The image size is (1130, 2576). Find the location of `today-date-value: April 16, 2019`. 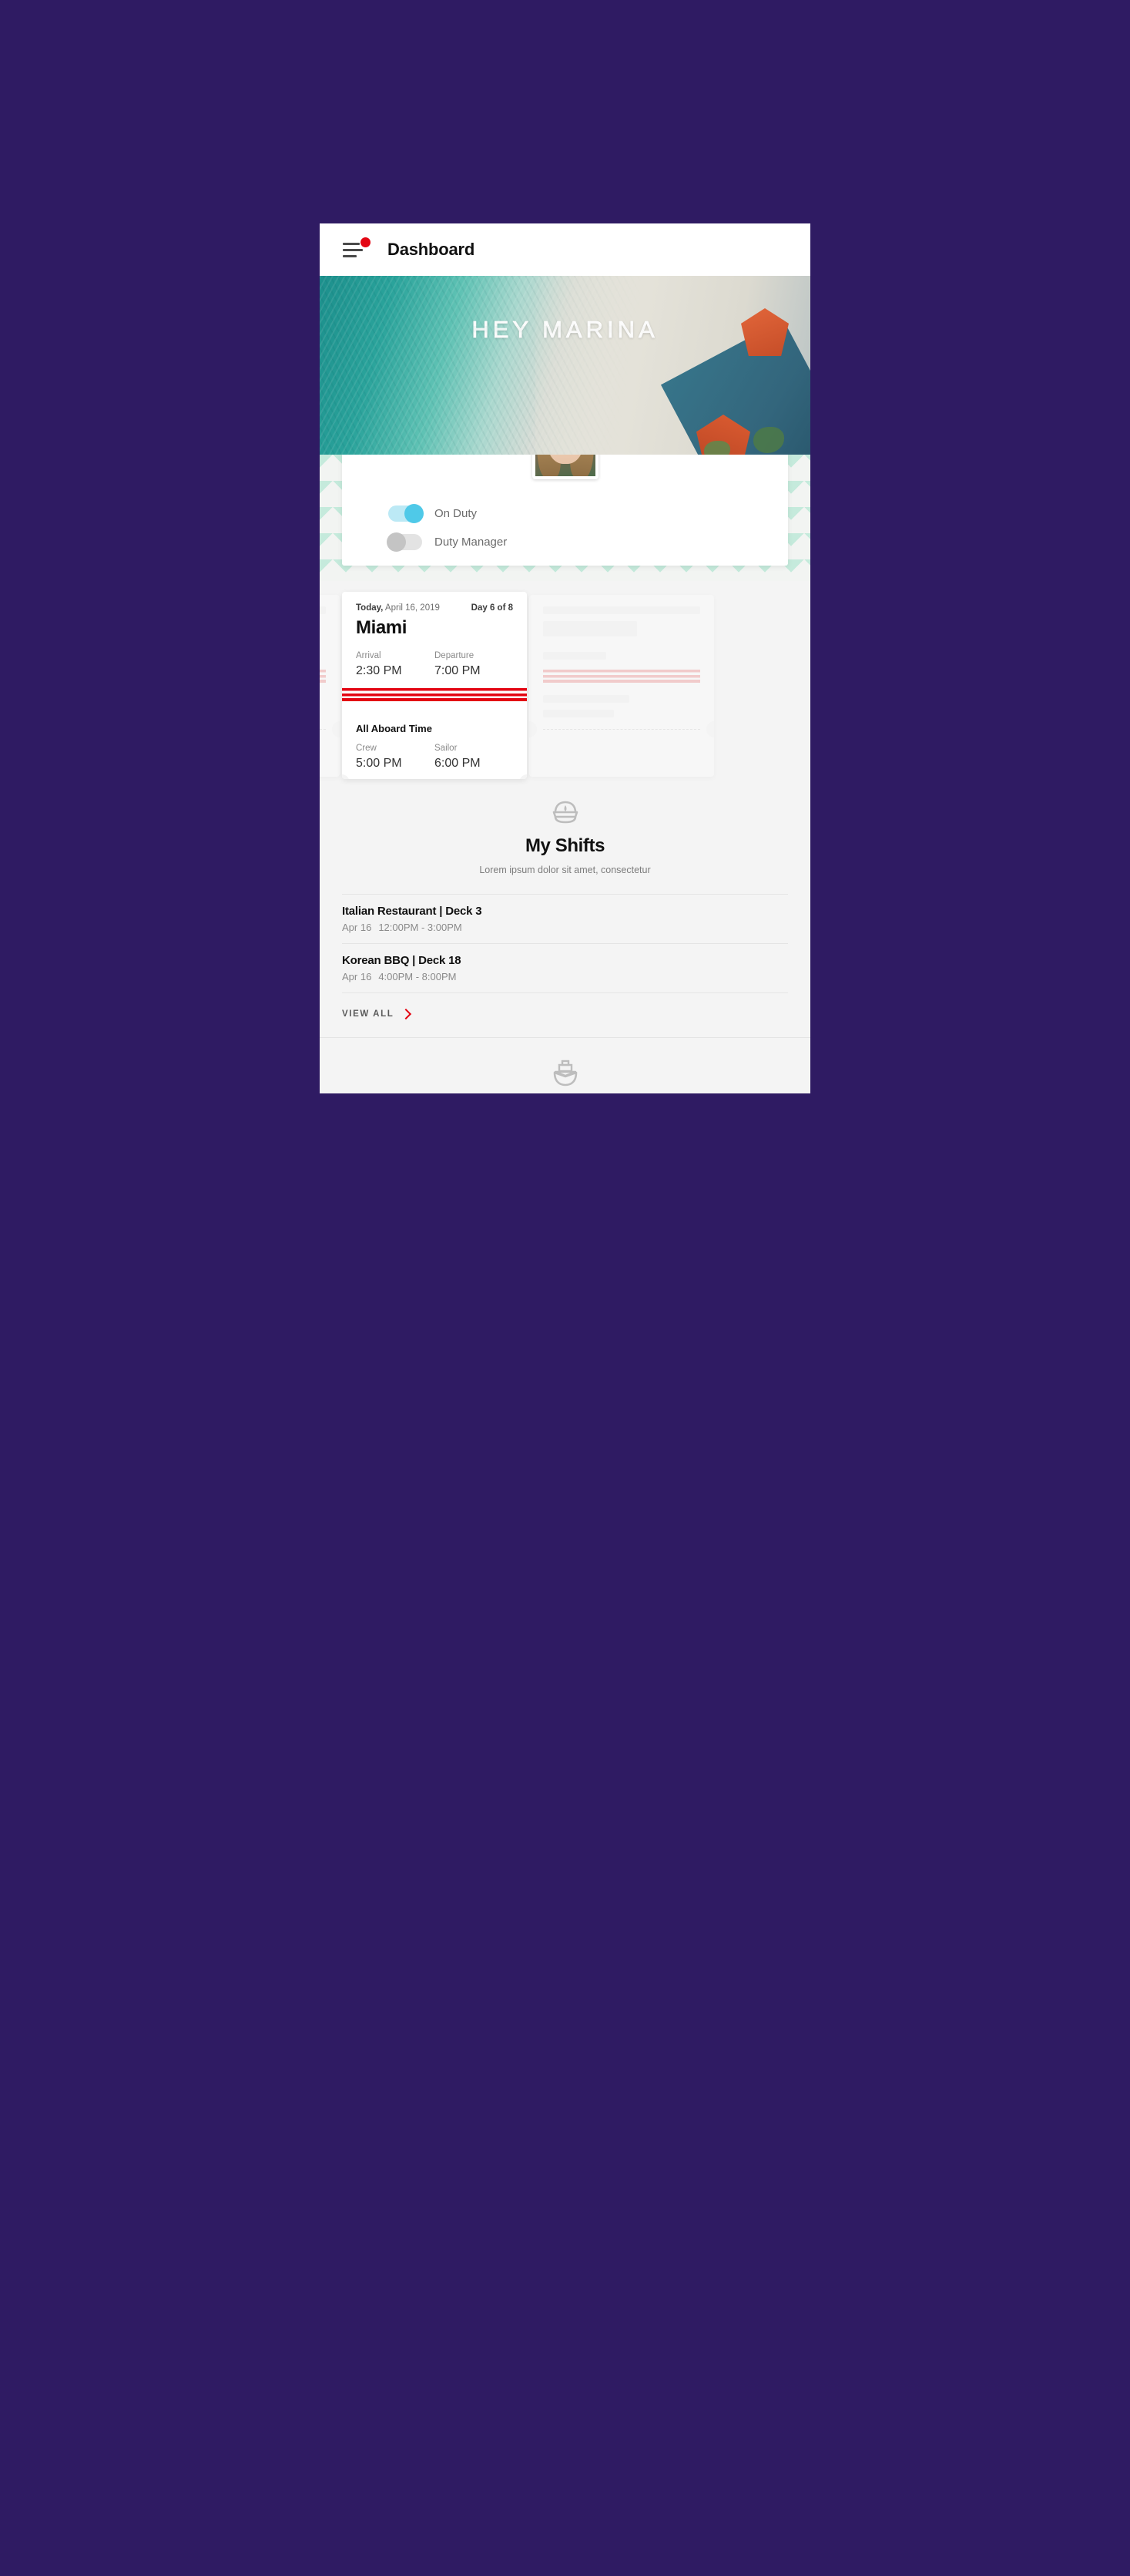

today-date-value: April 16, 2019 is located at coordinates (411, 608).